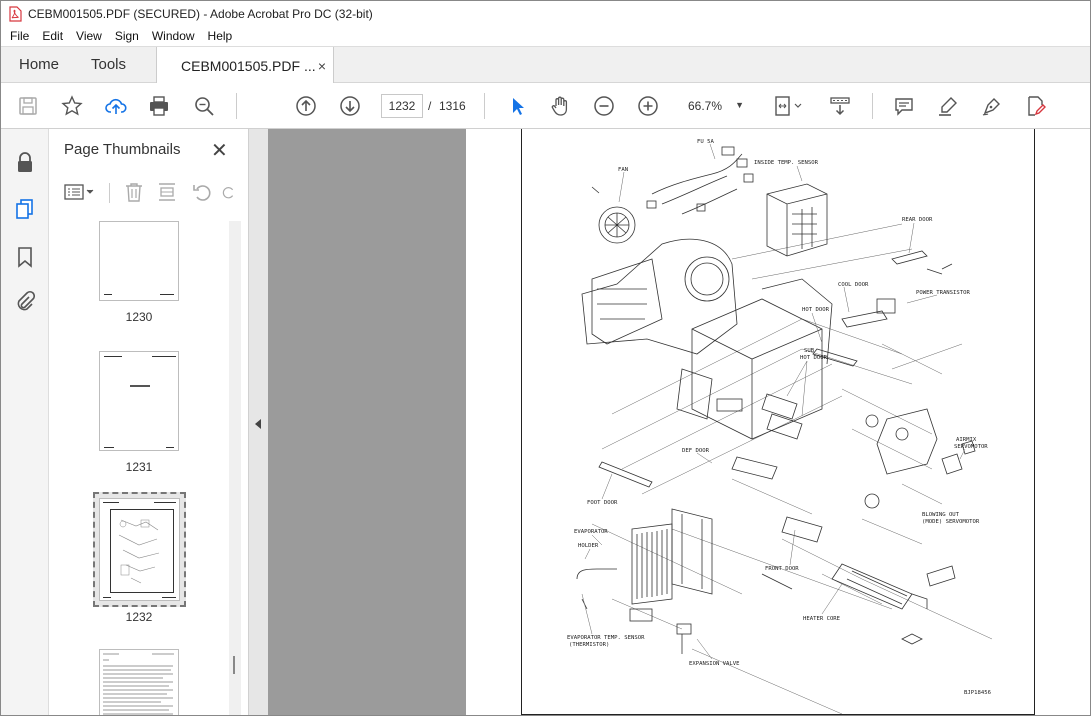 This screenshot has height=716, width=1091. I want to click on menu-sign: Sign, so click(127, 36).